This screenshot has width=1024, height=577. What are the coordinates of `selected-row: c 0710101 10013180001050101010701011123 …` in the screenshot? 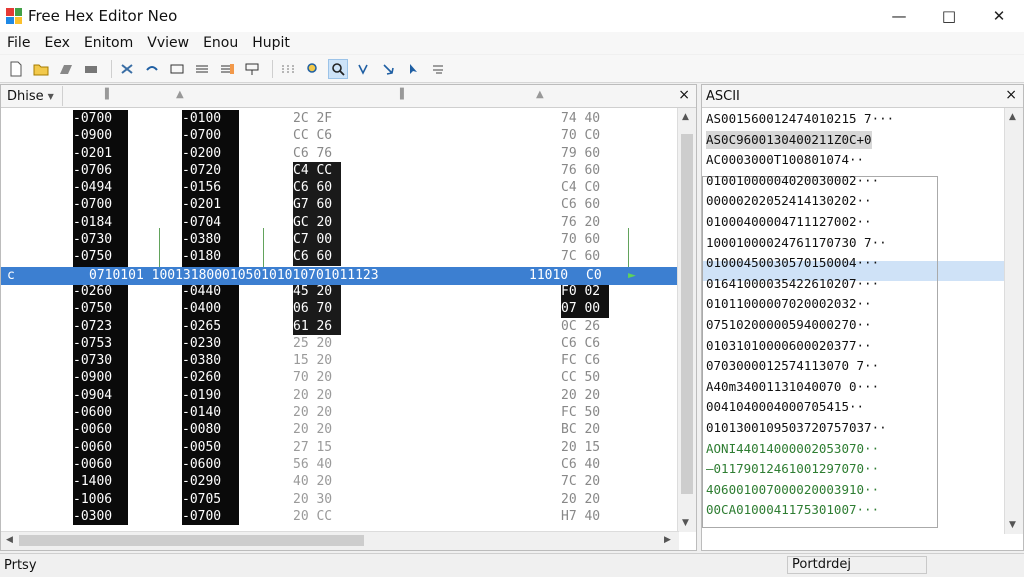 It's located at (340, 276).